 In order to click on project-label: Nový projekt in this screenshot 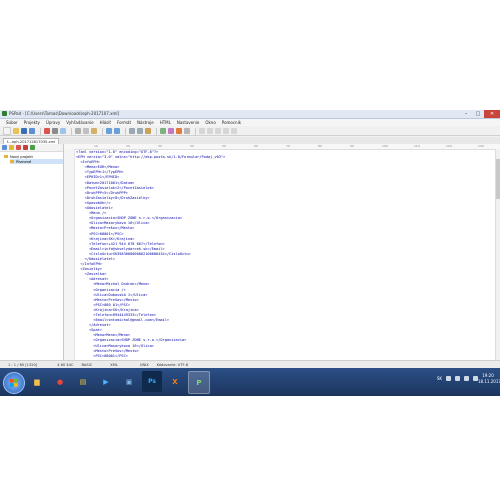, I will do `click(21, 156)`.